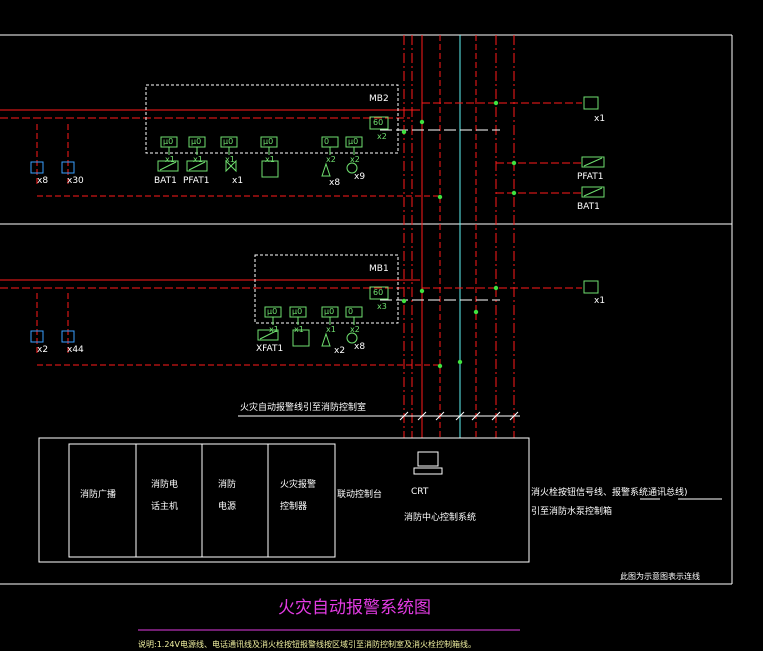 The height and width of the screenshot is (651, 763). I want to click on crt-label: CRT, so click(420, 492).